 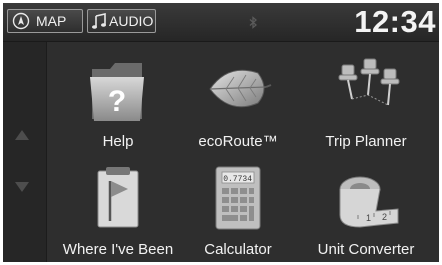 I want to click on map-label: MAP, so click(x=51, y=21).